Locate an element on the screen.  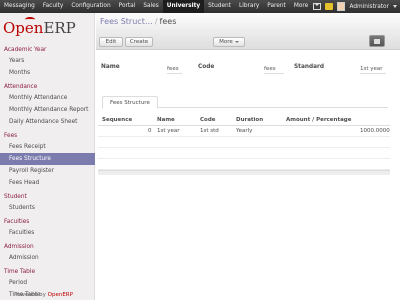
form-fields: Name fees Code fees Standard 1st year is located at coordinates (245, 71).